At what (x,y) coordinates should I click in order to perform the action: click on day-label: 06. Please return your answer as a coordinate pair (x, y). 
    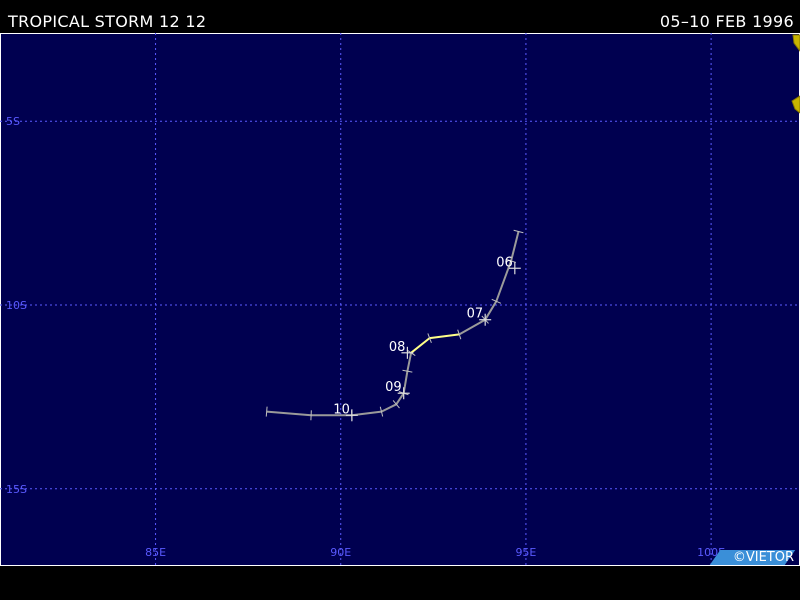
    Looking at the image, I should click on (504, 262).